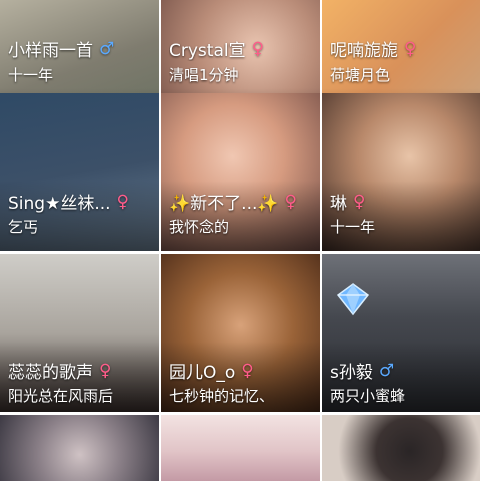 The width and height of the screenshot is (480, 481). Describe the element at coordinates (204, 75) in the screenshot. I see `song-title: 清唱1分钟` at that location.